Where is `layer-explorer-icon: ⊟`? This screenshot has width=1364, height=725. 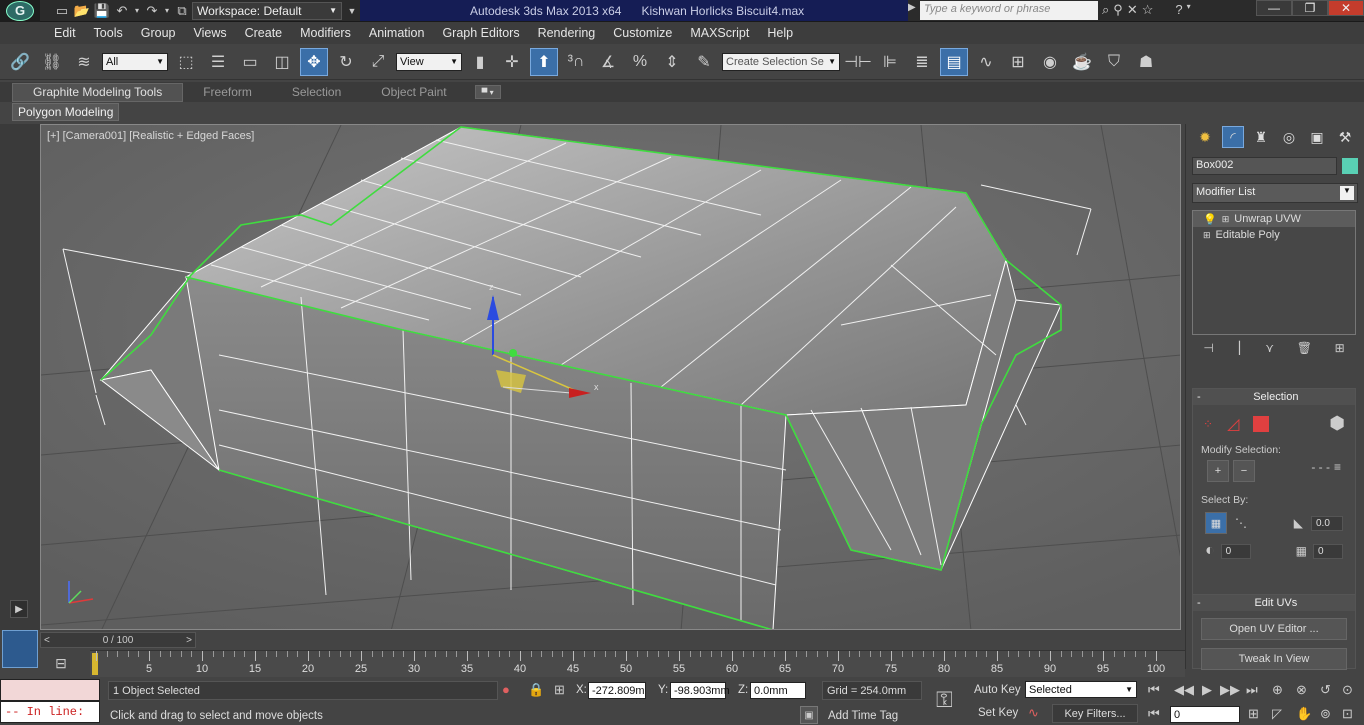
layer-explorer-icon: ⊟ is located at coordinates (61, 663).